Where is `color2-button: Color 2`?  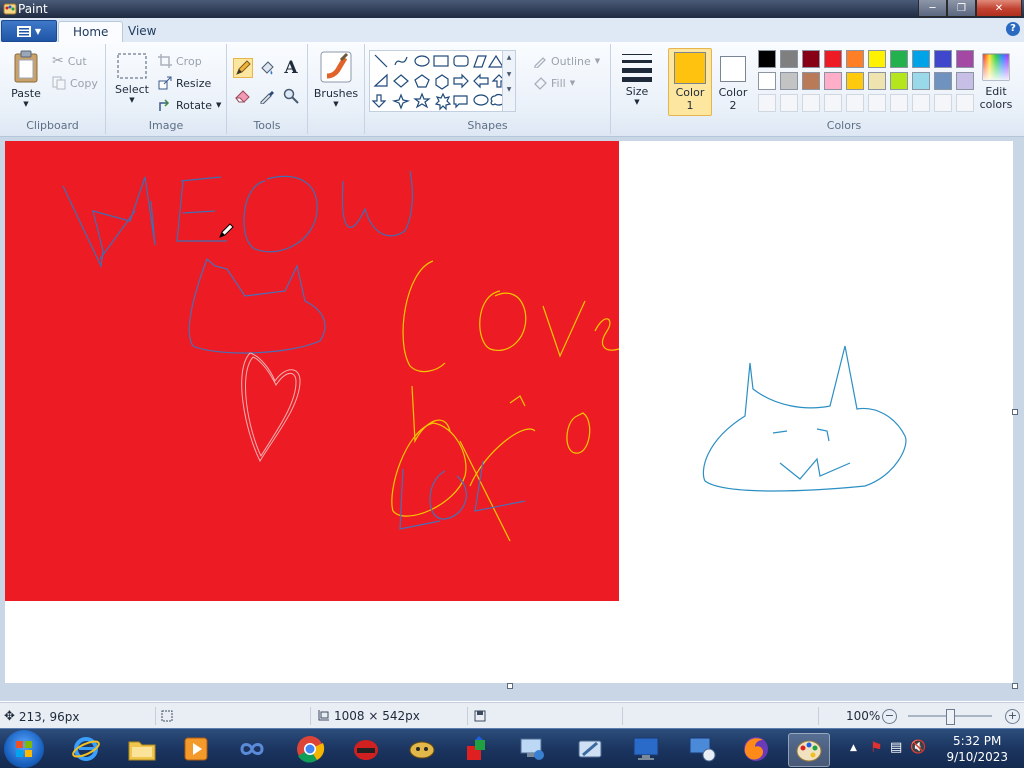 color2-button: Color 2 is located at coordinates (733, 81).